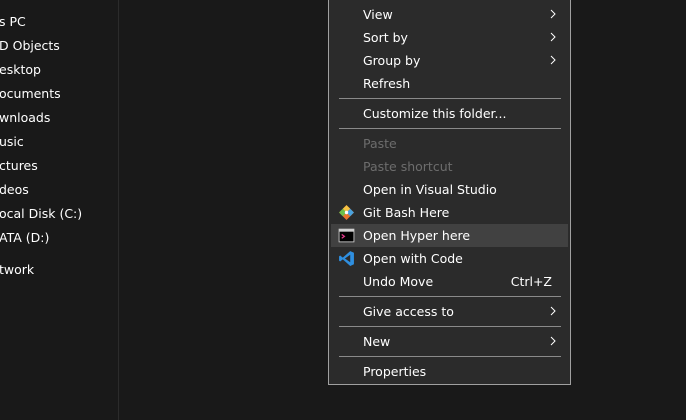  Describe the element at coordinates (24, 238) in the screenshot. I see `nav-item-data-d: ATA (D:)` at that location.